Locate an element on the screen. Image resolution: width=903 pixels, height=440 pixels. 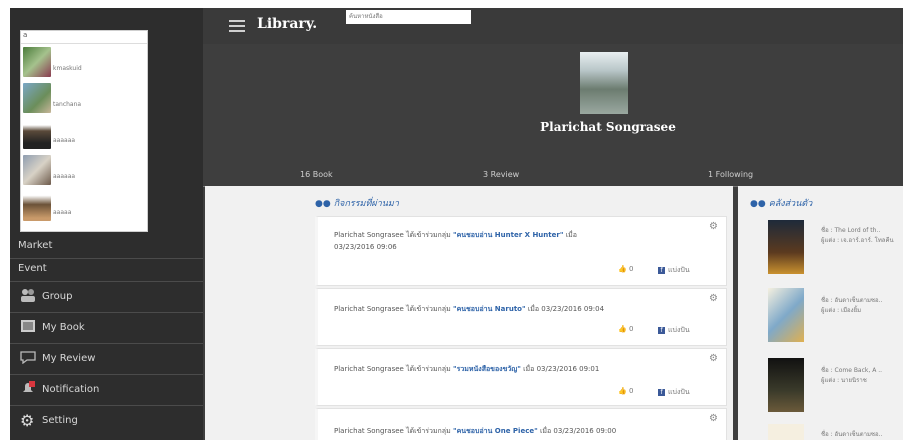
friend-search-input: a is located at coordinates (84, 37).